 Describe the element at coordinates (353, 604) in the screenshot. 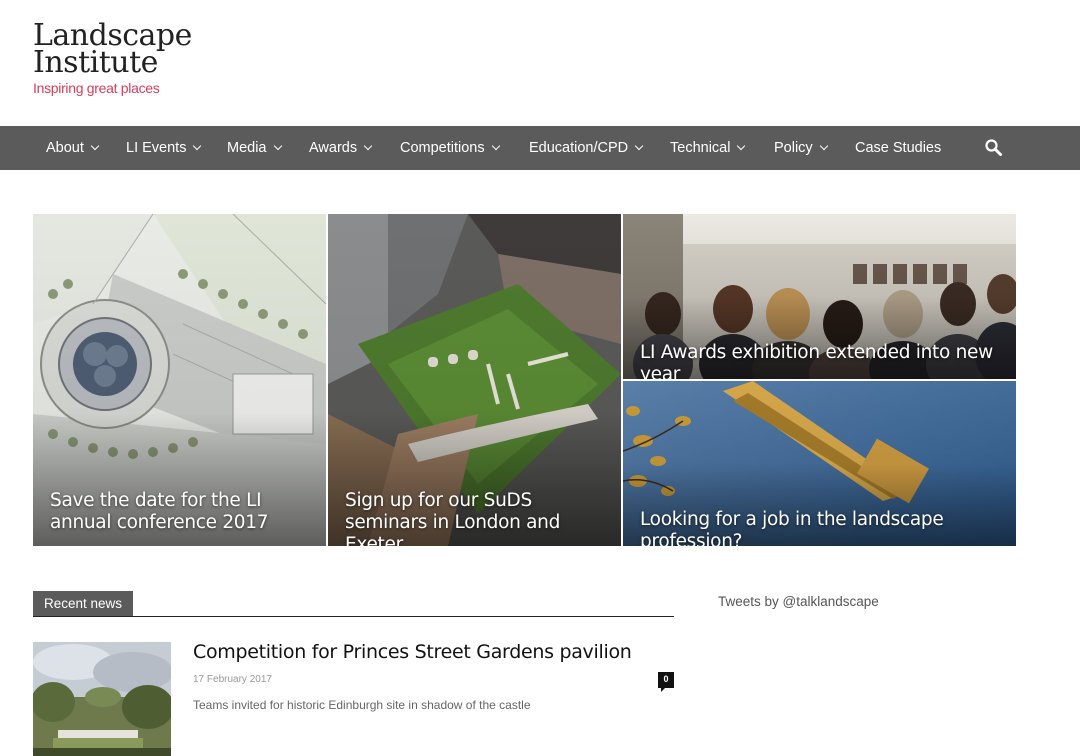

I see `recent-news-header: Recent news` at that location.